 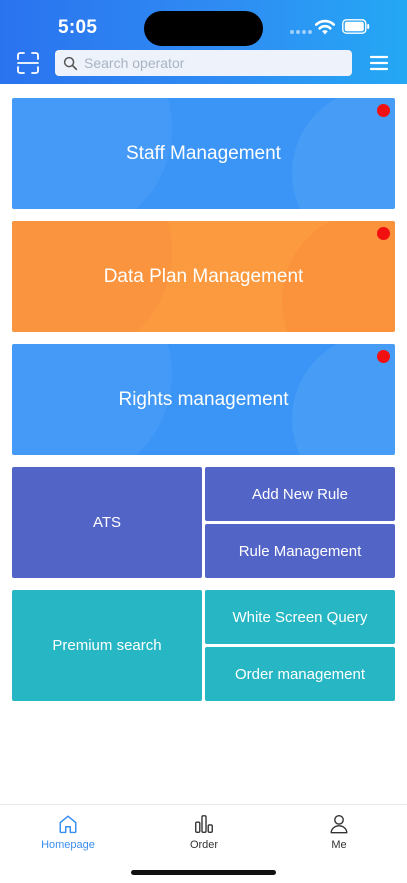 What do you see at coordinates (301, 32) in the screenshot?
I see `cellular-icon` at bounding box center [301, 32].